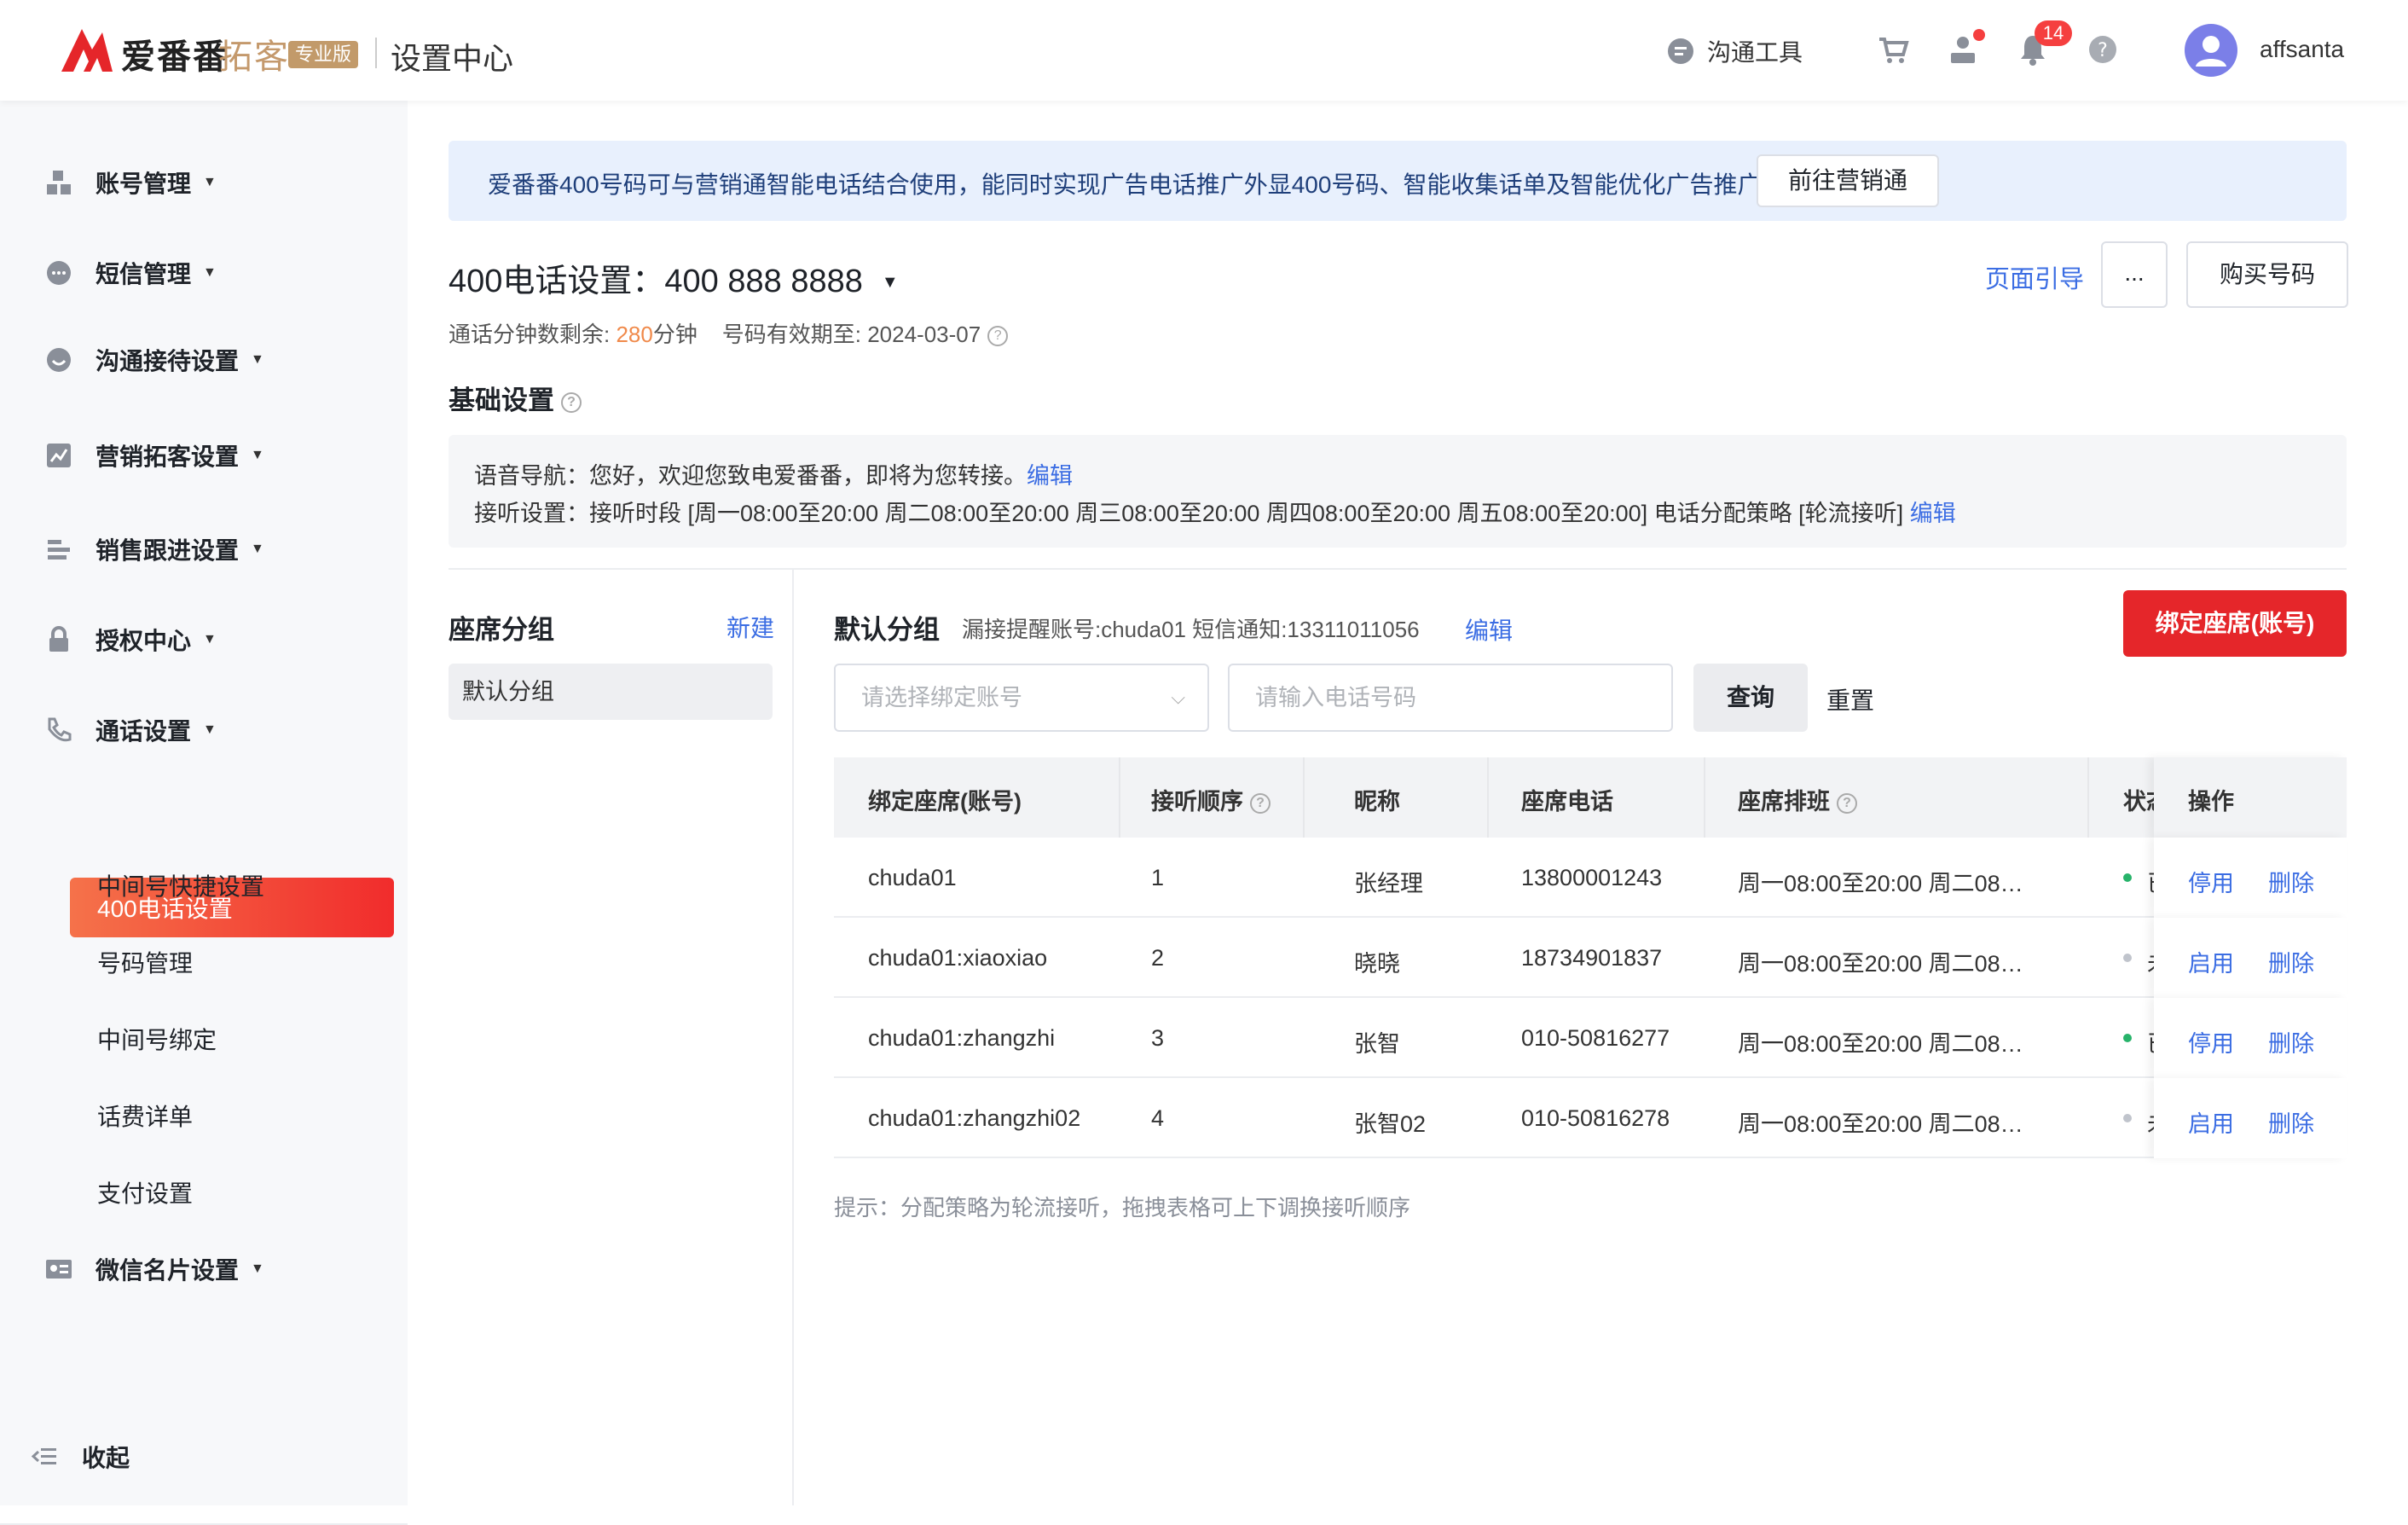 The image size is (2408, 1525). I want to click on sidebar-item-account: 账号管理 ▼, so click(130, 182).